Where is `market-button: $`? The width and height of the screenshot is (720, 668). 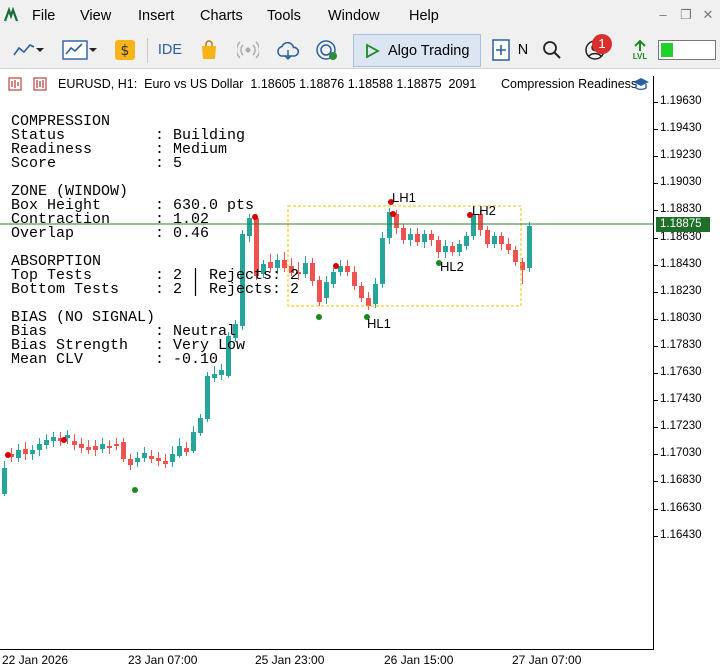
market-button: $ is located at coordinates (125, 50).